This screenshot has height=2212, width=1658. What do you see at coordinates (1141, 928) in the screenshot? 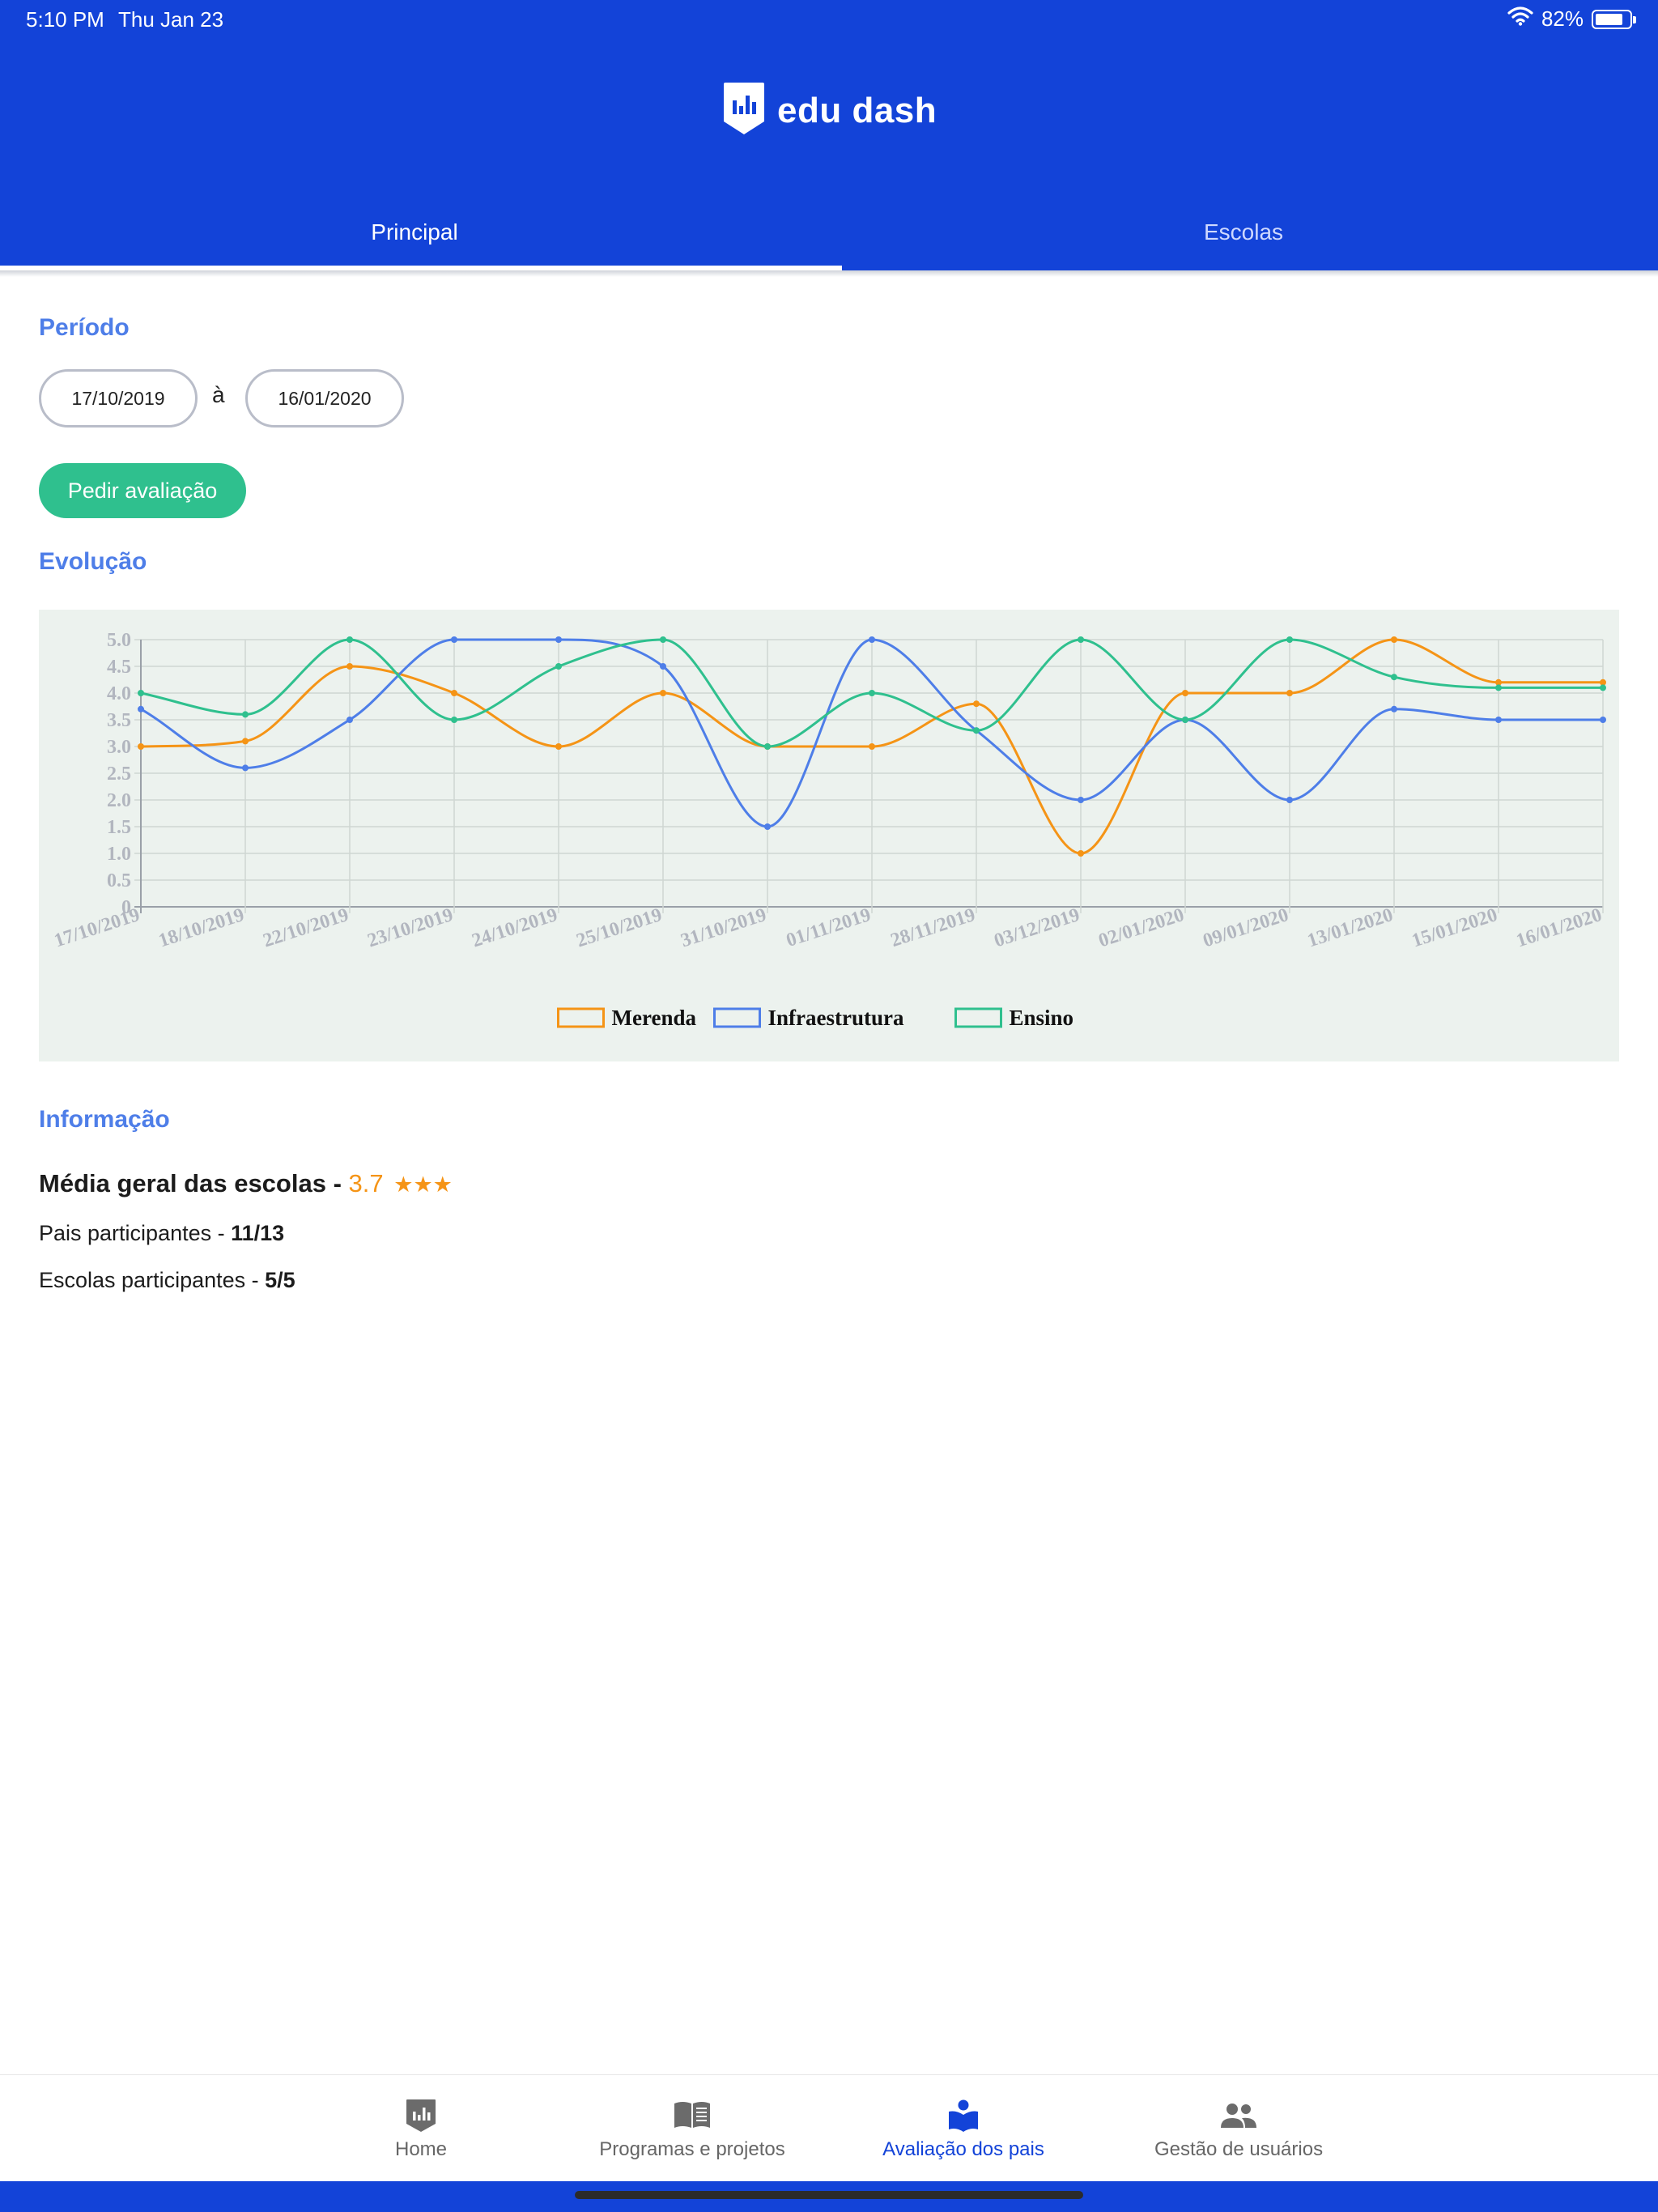
I see `x-tick-label: 02/01/2020` at bounding box center [1141, 928].